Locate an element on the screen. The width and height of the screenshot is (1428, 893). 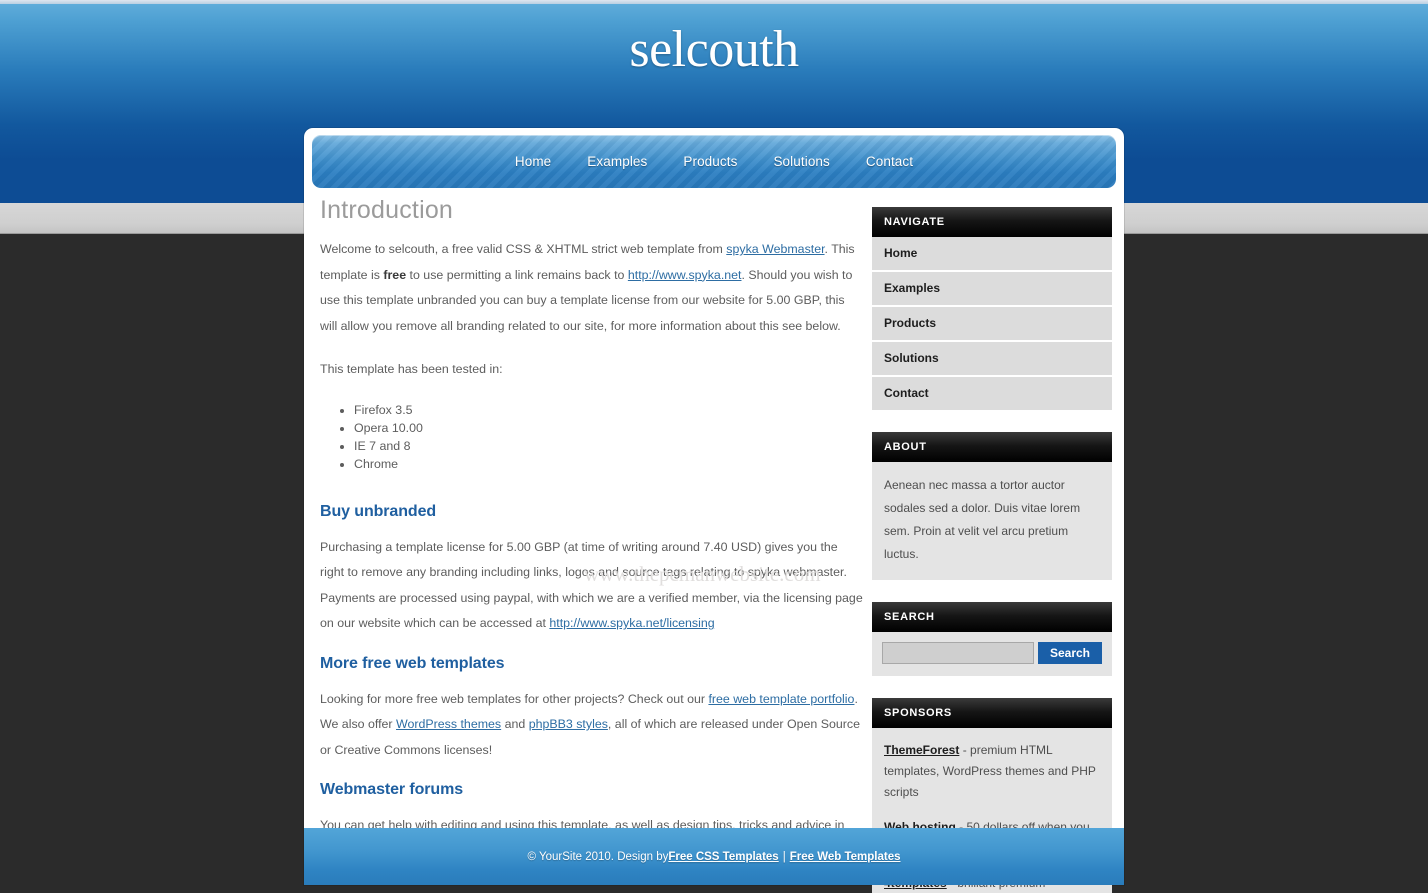
nav-link-products: Products is located at coordinates (710, 161).